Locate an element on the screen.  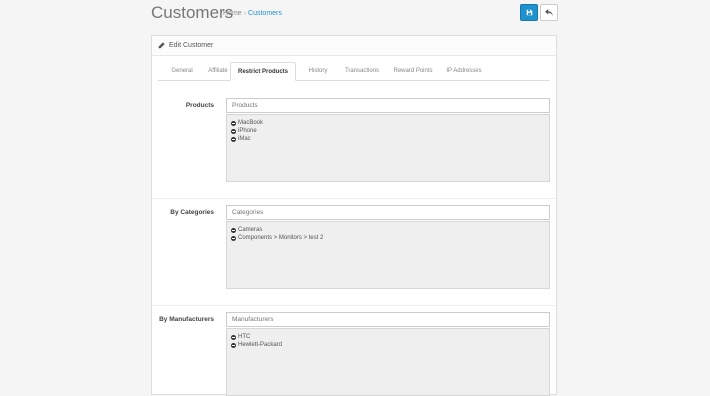
reply-icon is located at coordinates (549, 12).